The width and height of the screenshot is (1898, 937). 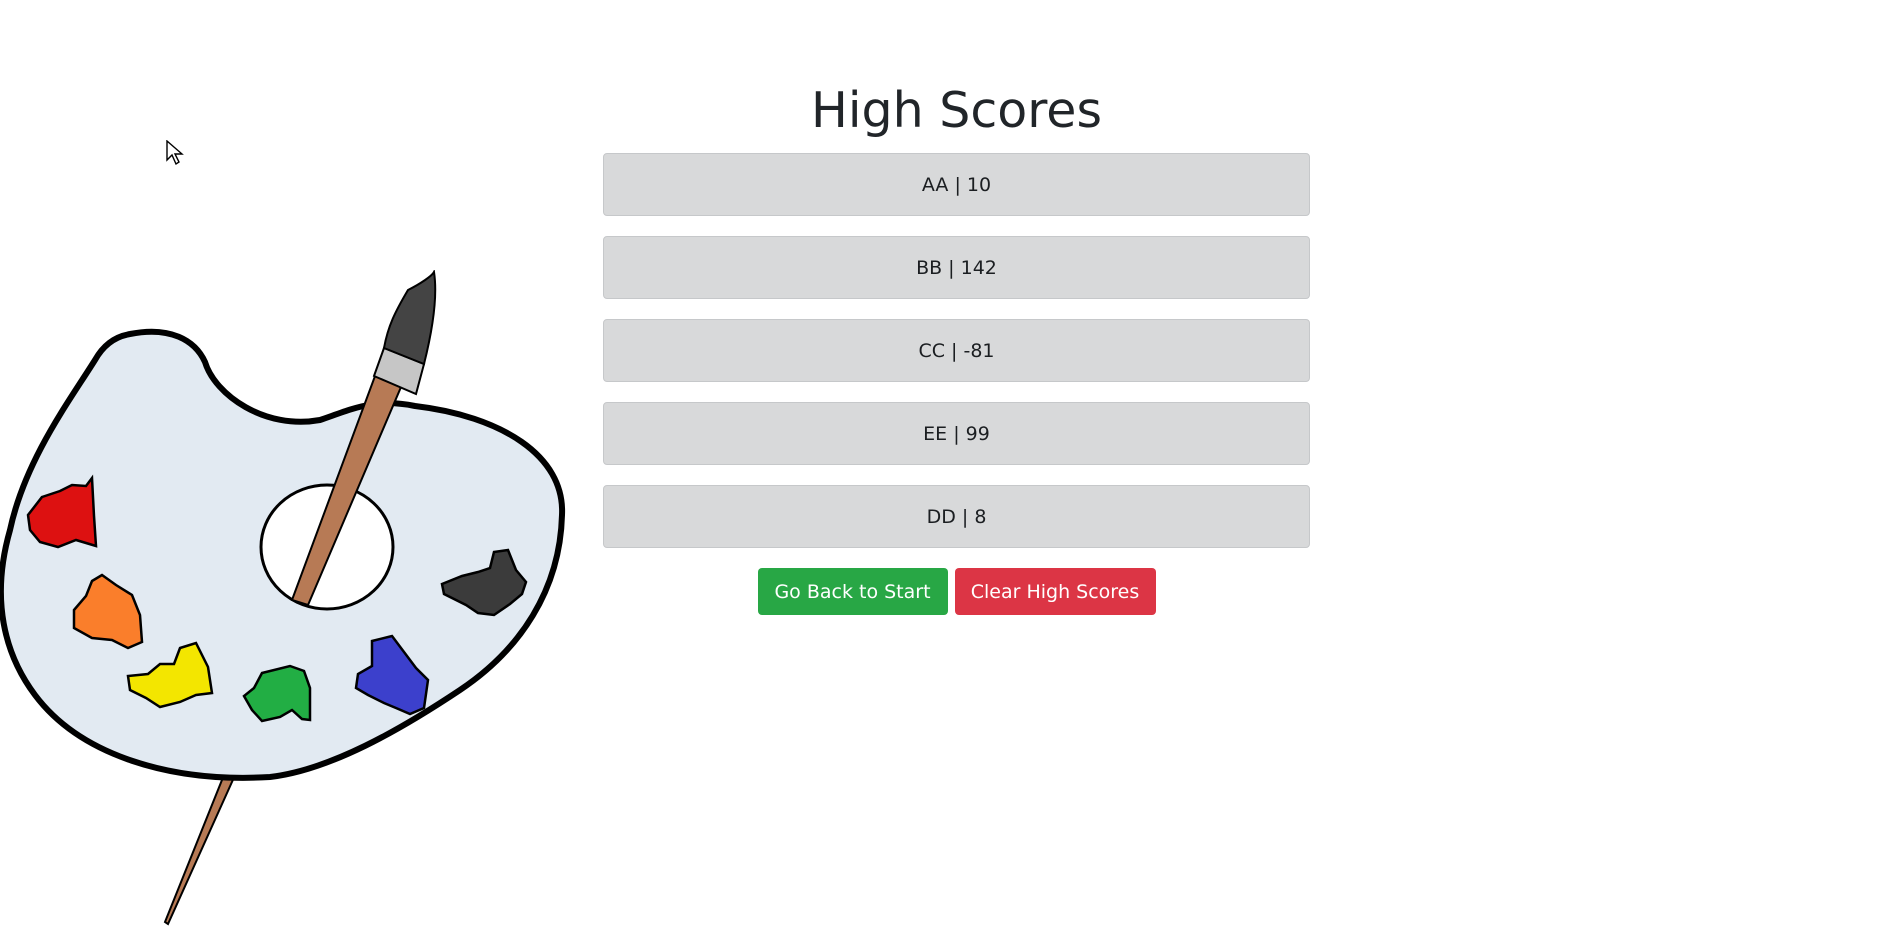 I want to click on mouse-cursor-icon, so click(x=175, y=153).